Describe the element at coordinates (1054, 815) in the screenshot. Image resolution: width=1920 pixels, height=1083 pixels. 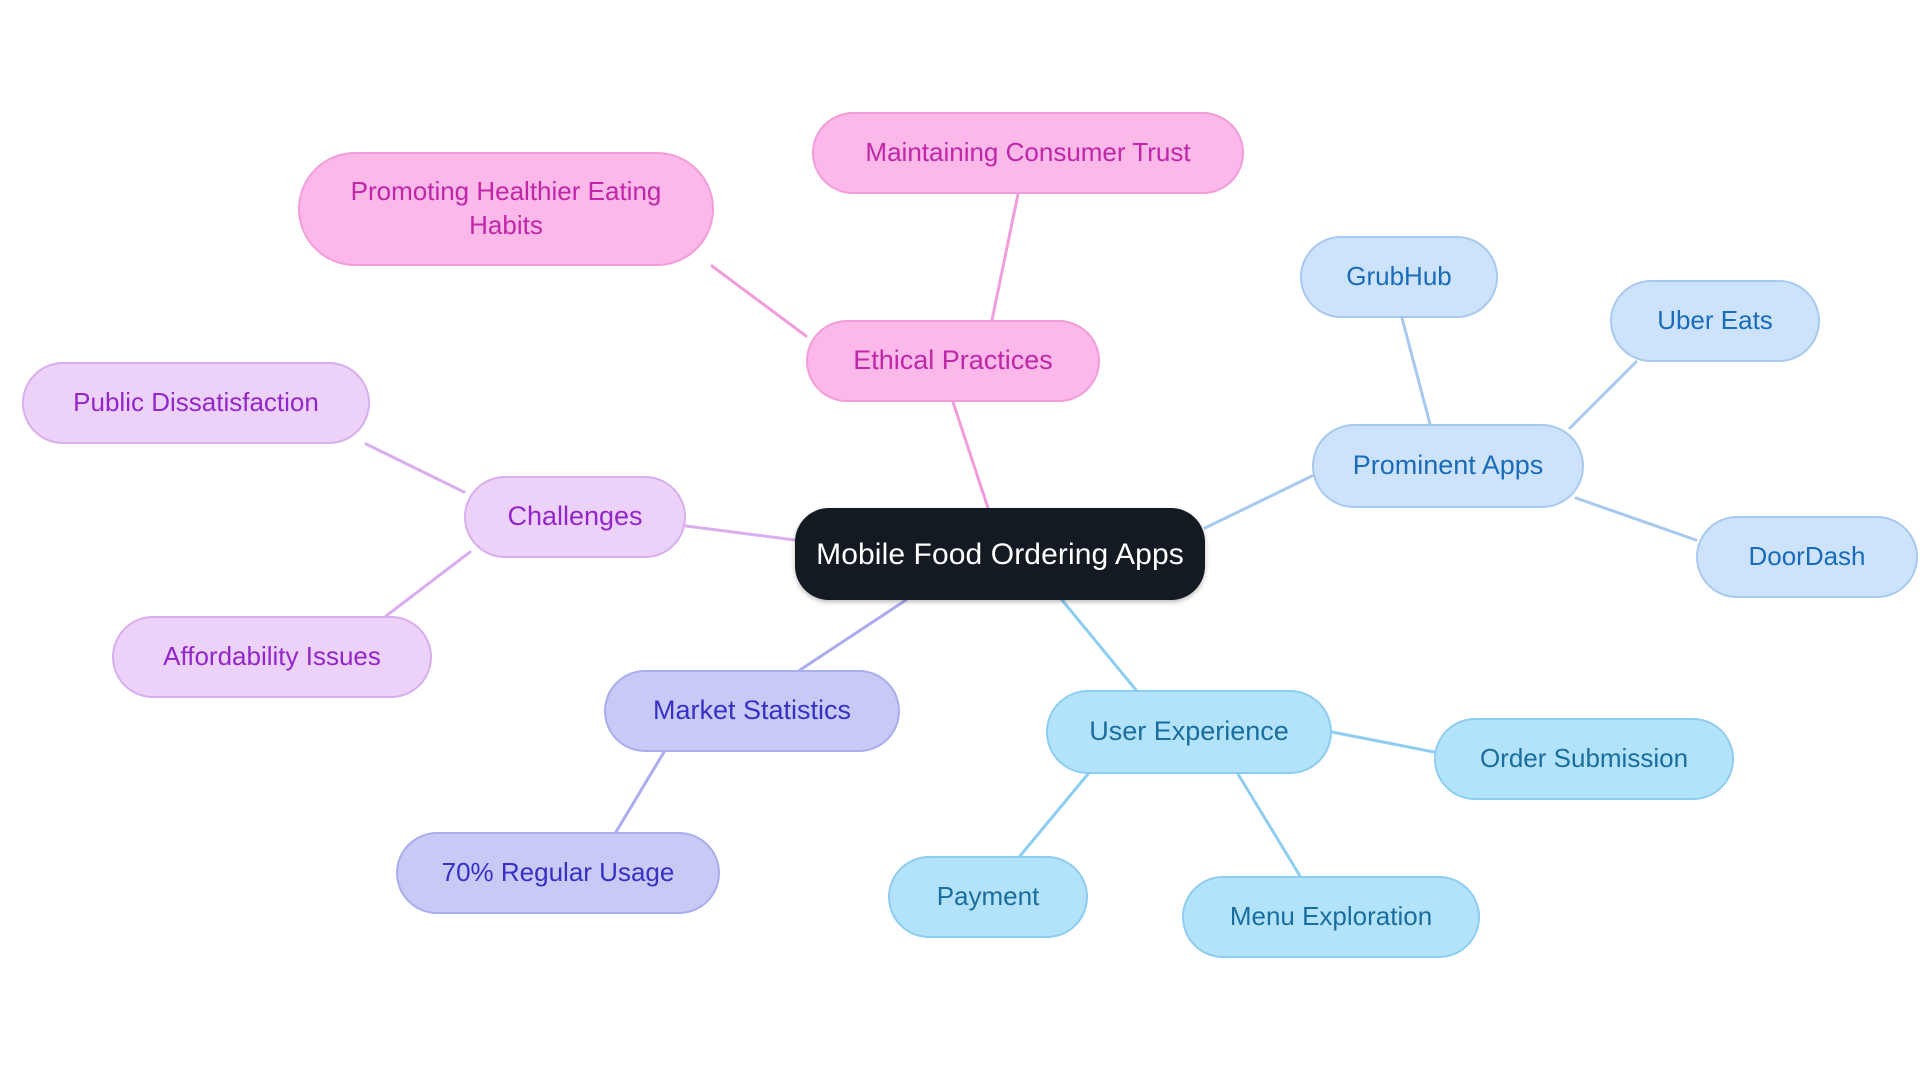
I see `edge-ux-payment` at that location.